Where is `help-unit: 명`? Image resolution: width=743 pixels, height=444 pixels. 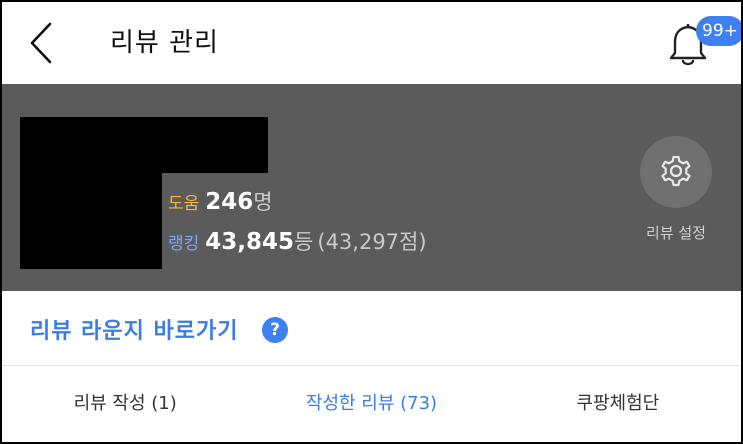 help-unit: 명 is located at coordinates (263, 202).